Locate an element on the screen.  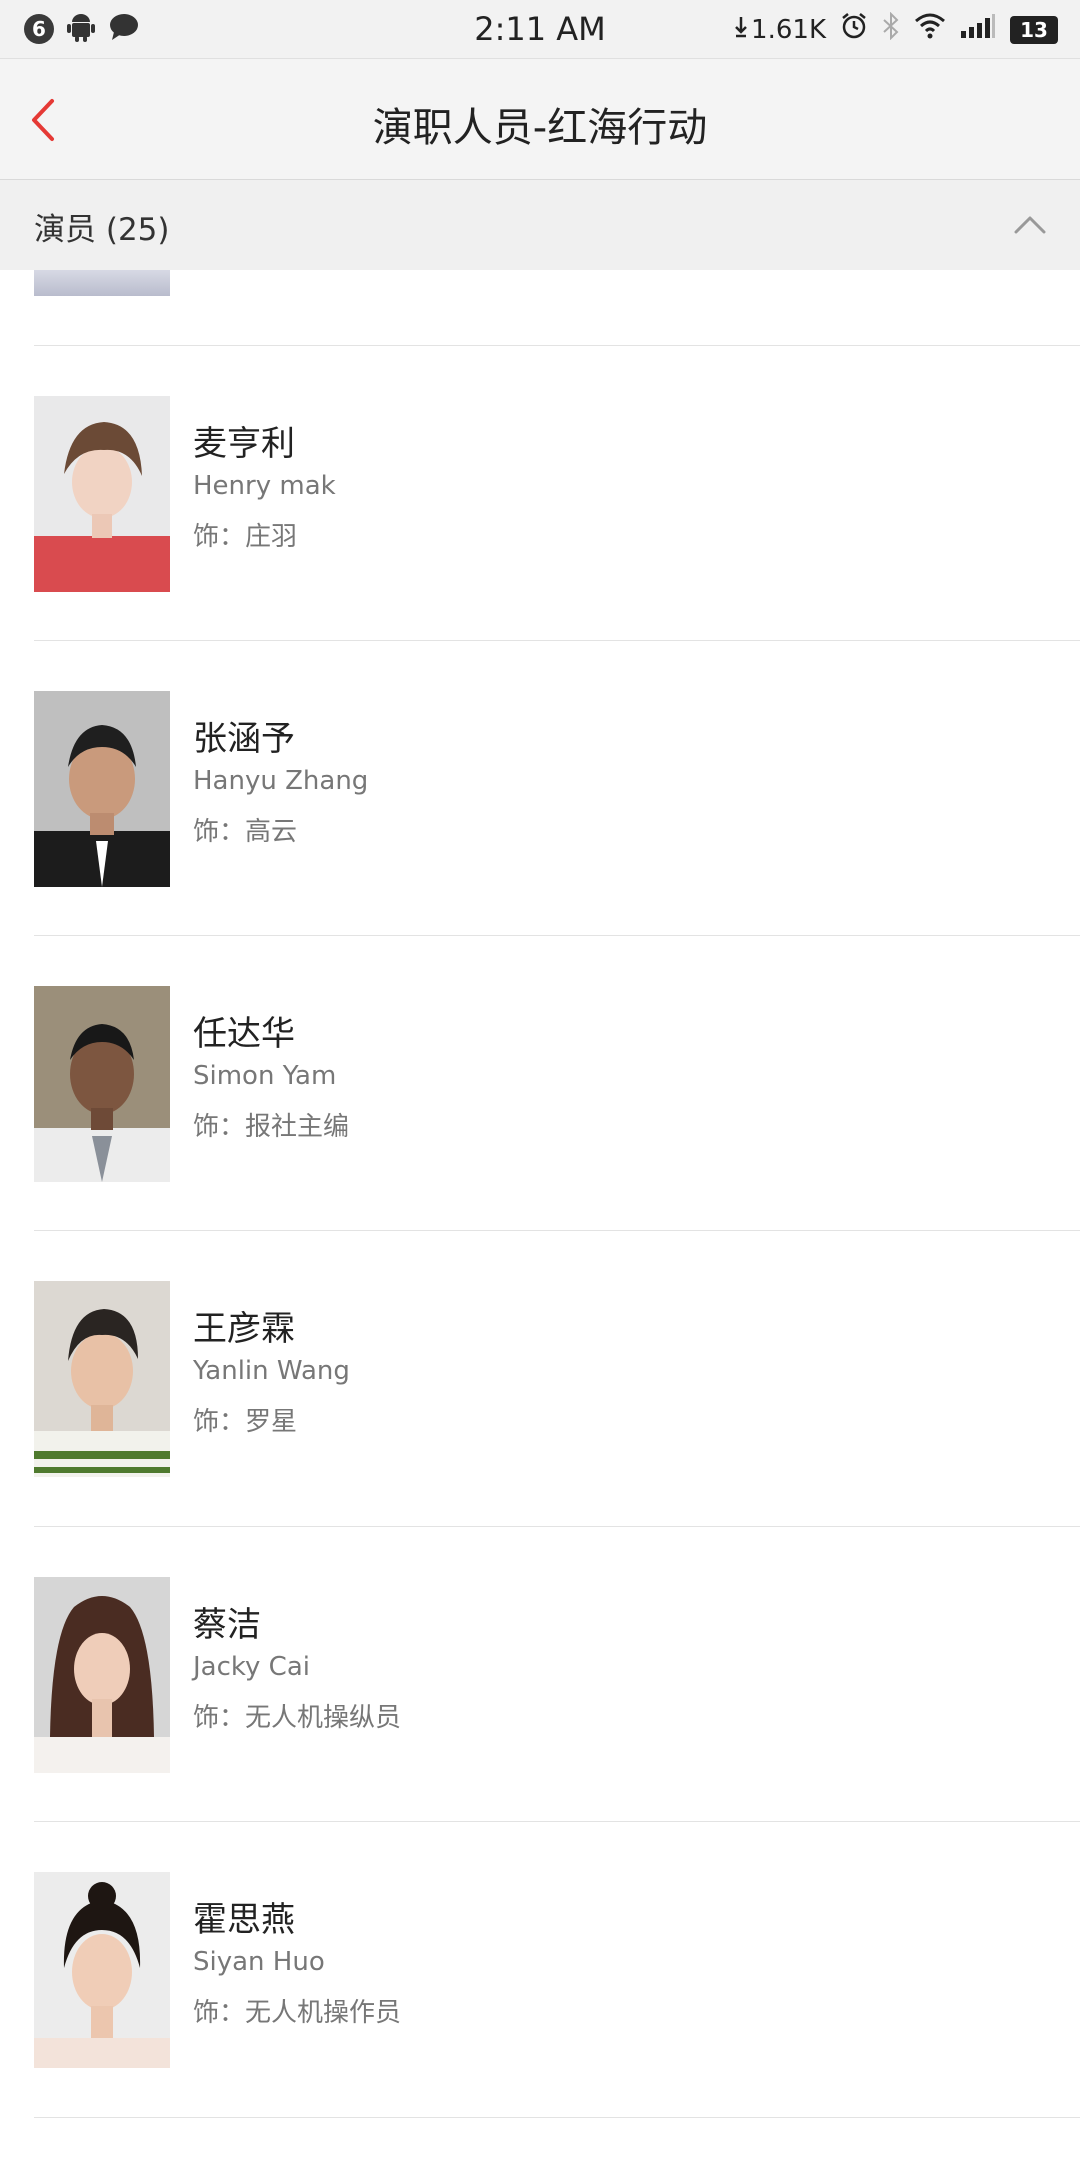
network-speed: 1.61K is located at coordinates (788, 29).